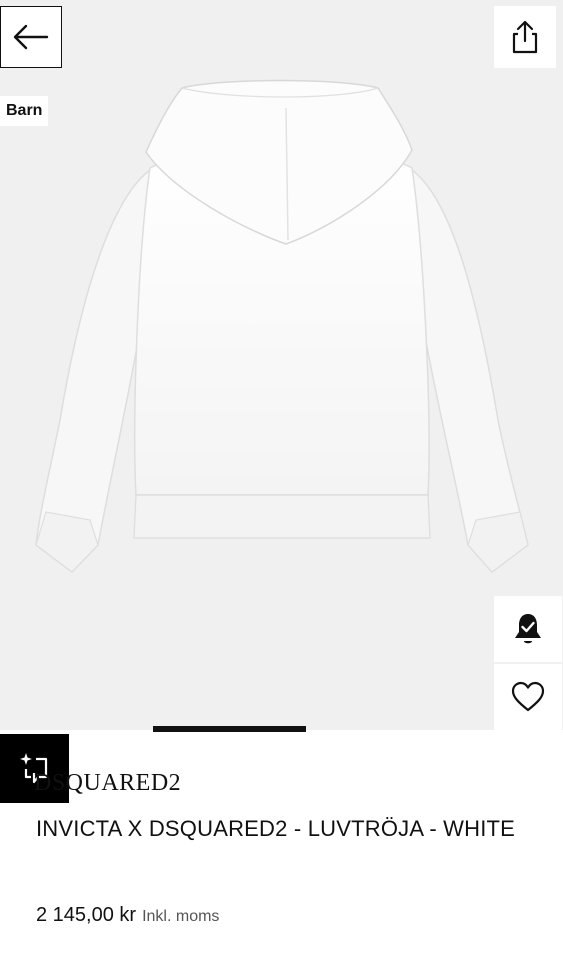 The image size is (563, 960). I want to click on category-tag: Barn, so click(24, 111).